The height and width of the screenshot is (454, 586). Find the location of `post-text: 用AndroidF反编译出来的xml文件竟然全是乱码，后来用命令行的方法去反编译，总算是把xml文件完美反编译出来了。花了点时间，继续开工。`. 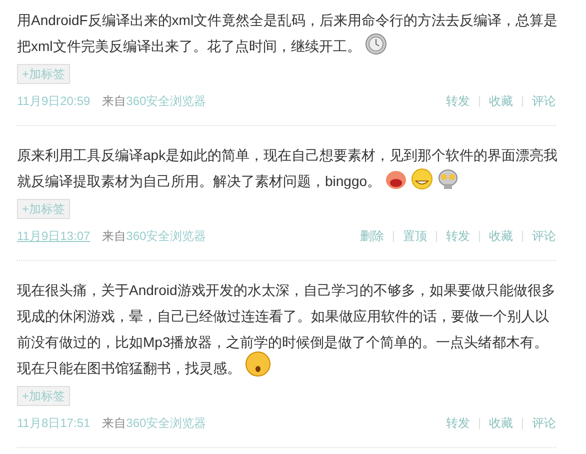

post-text: 用AndroidF反编译出来的xml文件竟然全是乱码，后来用命令行的方法去反编译，总算是把xml文件完美反编译出来了。花了点时间，继续开工。 is located at coordinates (287, 33).